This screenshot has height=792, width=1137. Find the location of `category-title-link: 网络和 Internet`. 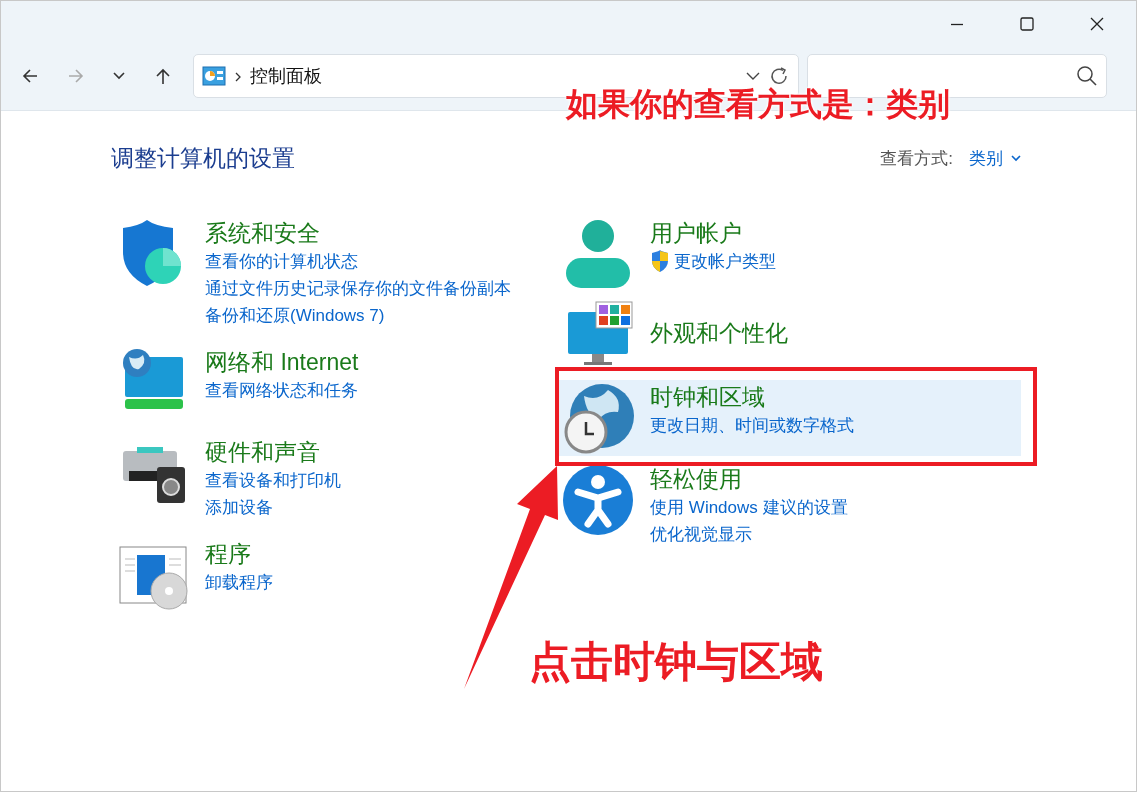

category-title-link: 网络和 Internet is located at coordinates (282, 361).